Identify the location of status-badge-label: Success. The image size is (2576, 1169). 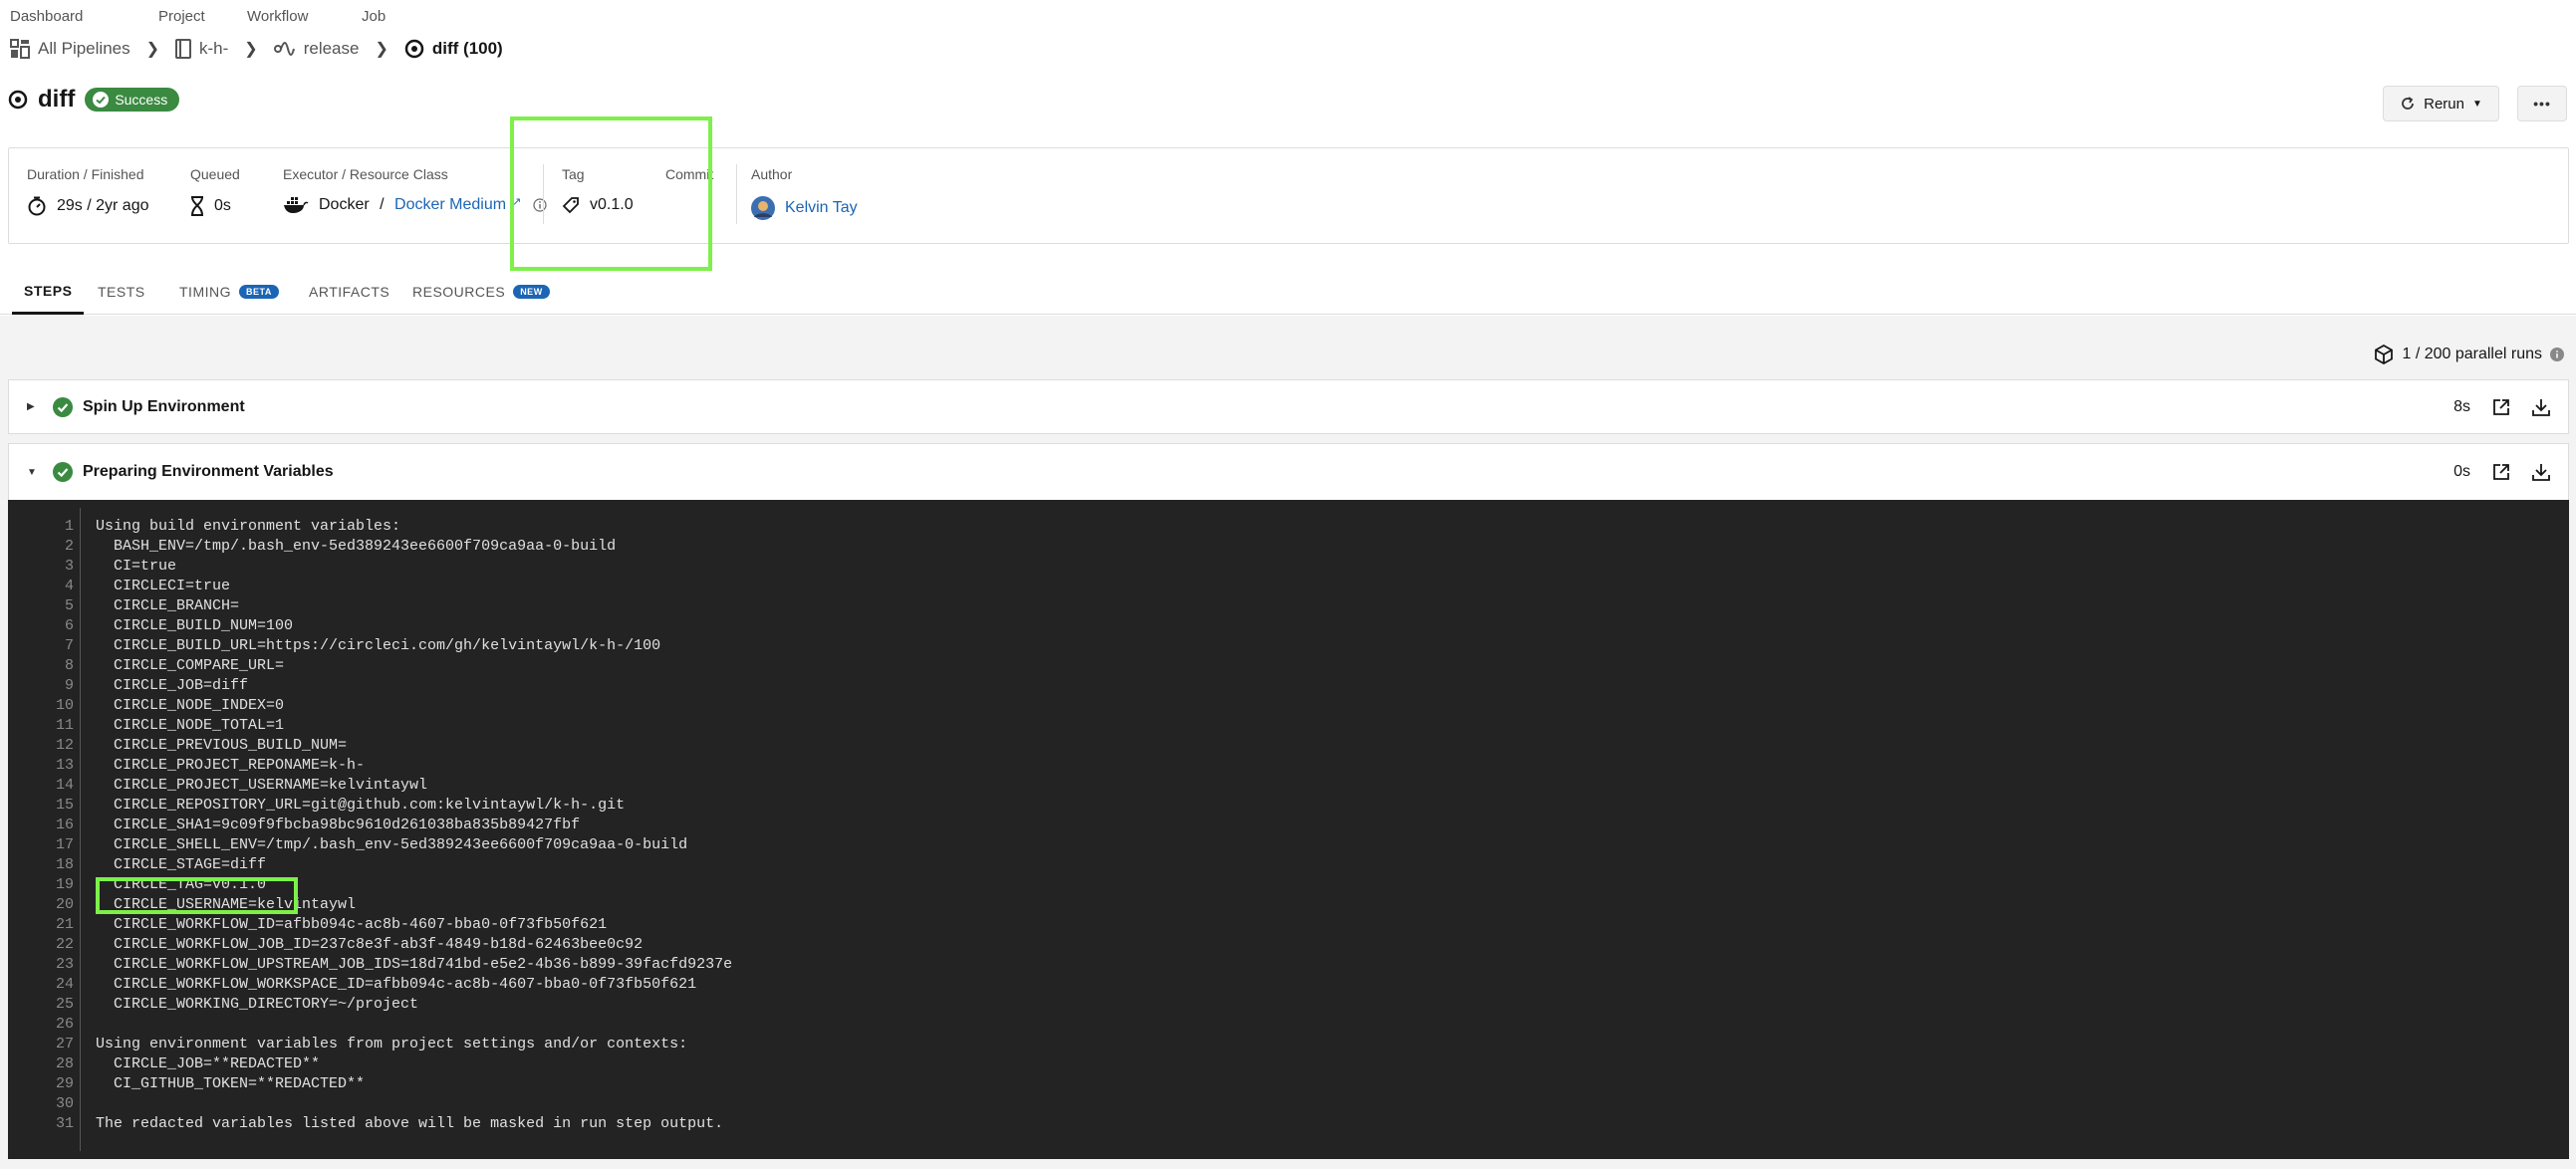
(141, 100).